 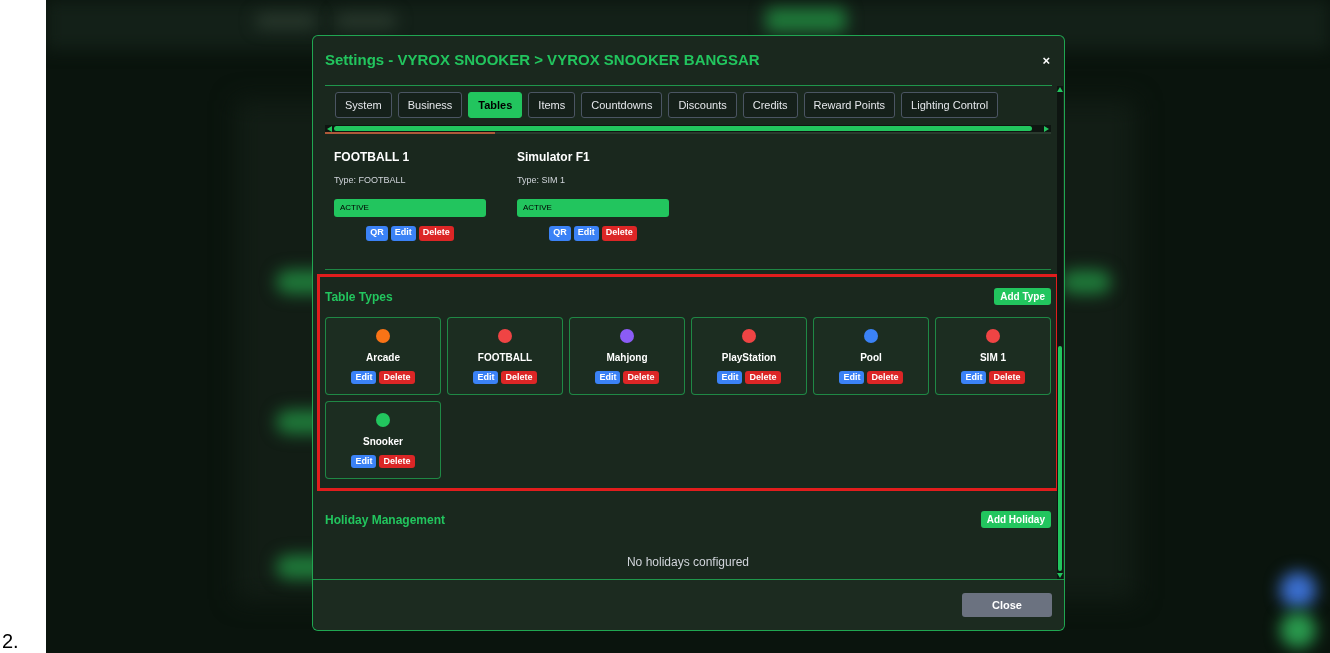 What do you see at coordinates (552, 105) in the screenshot?
I see `tab: Items` at bounding box center [552, 105].